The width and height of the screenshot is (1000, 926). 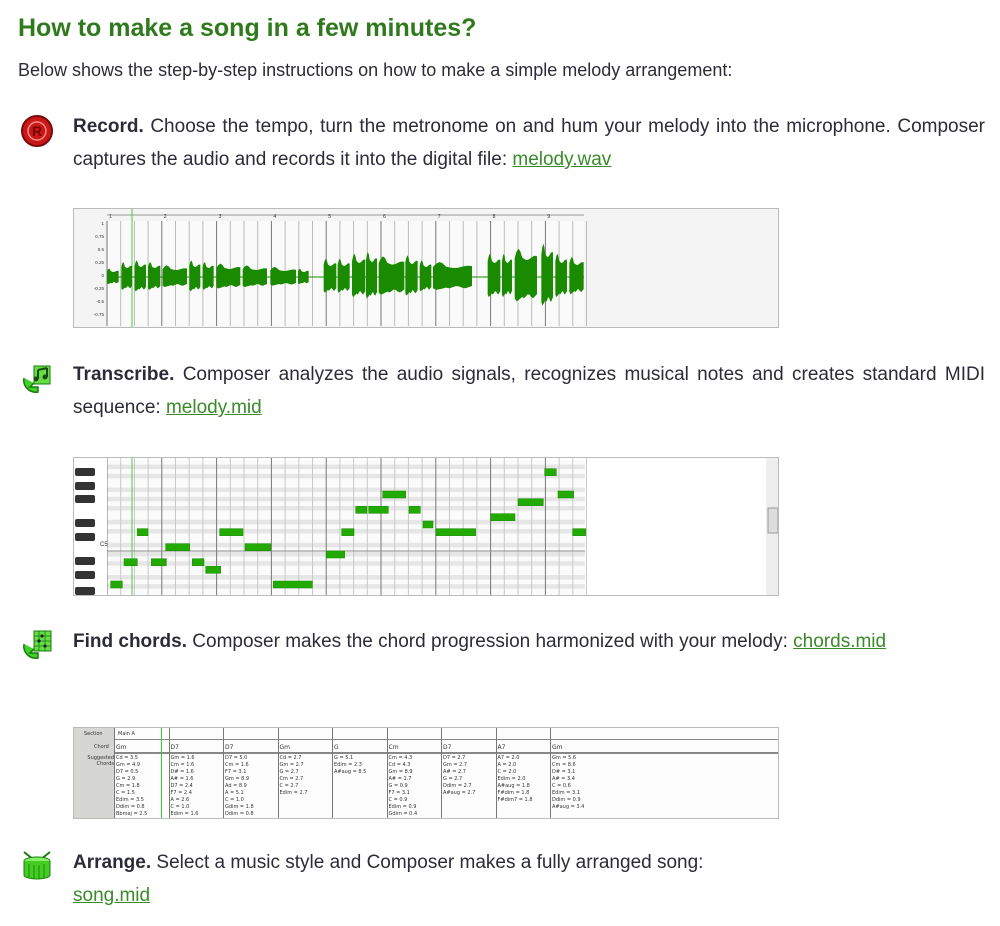 What do you see at coordinates (128, 786) in the screenshot?
I see `suggested-chord: Cm = 1.8` at bounding box center [128, 786].